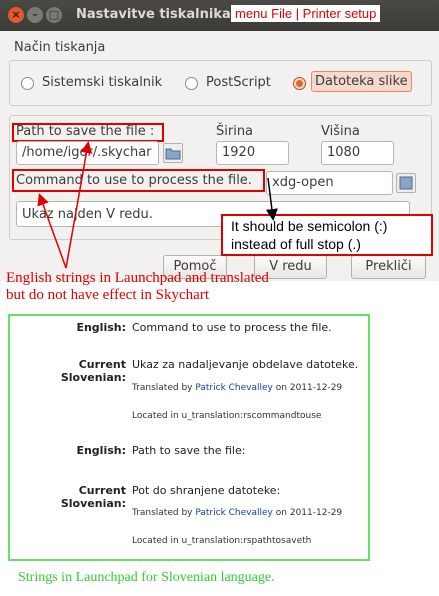 This screenshot has width=439, height=596. What do you see at coordinates (222, 541) in the screenshot?
I see `located-in: Located in u_translation:rspathtosaveth` at bounding box center [222, 541].